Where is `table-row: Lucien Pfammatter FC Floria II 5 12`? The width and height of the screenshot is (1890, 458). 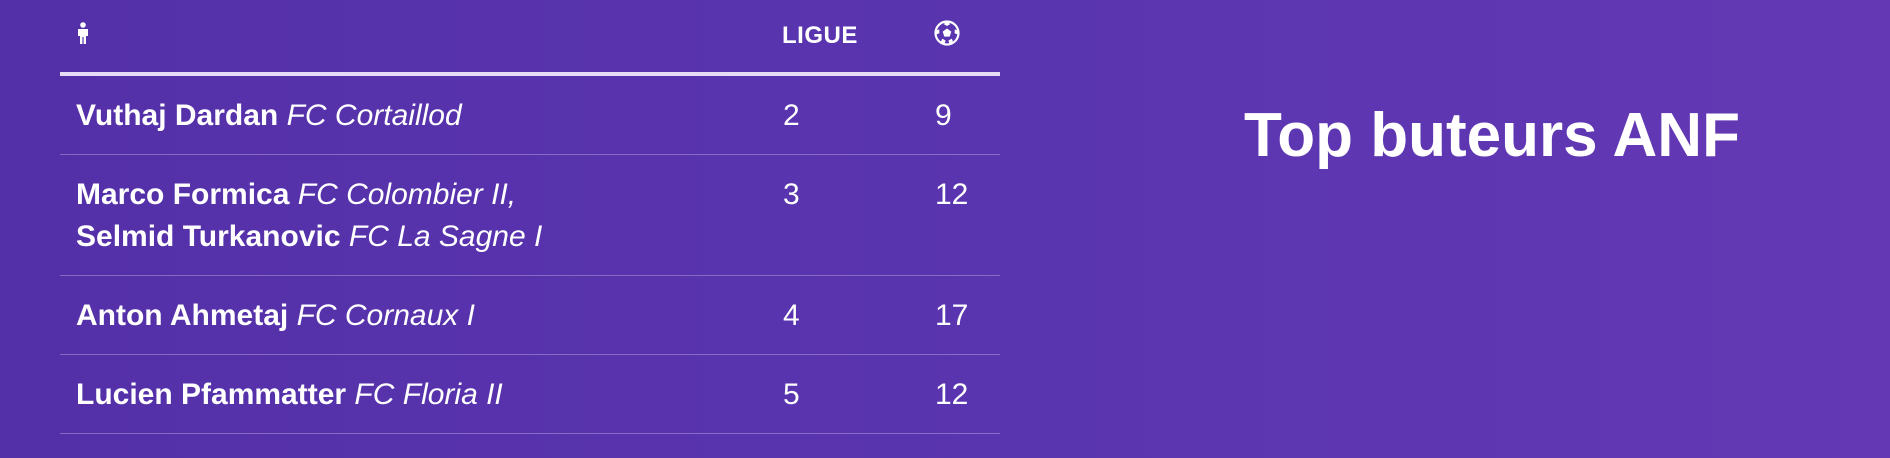
table-row: Lucien Pfammatter FC Floria II 5 12 is located at coordinates (530, 394).